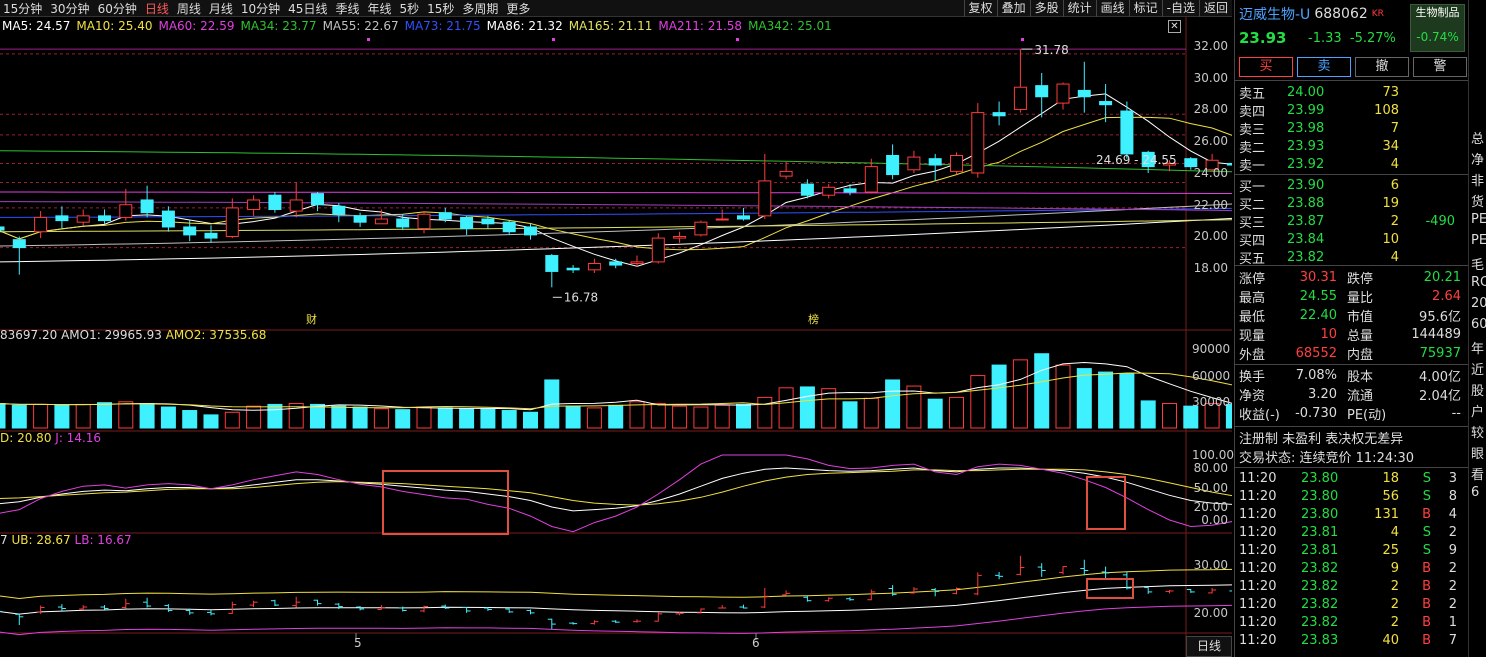  What do you see at coordinates (1079, 8) in the screenshot?
I see `tool-button: 统计` at bounding box center [1079, 8].